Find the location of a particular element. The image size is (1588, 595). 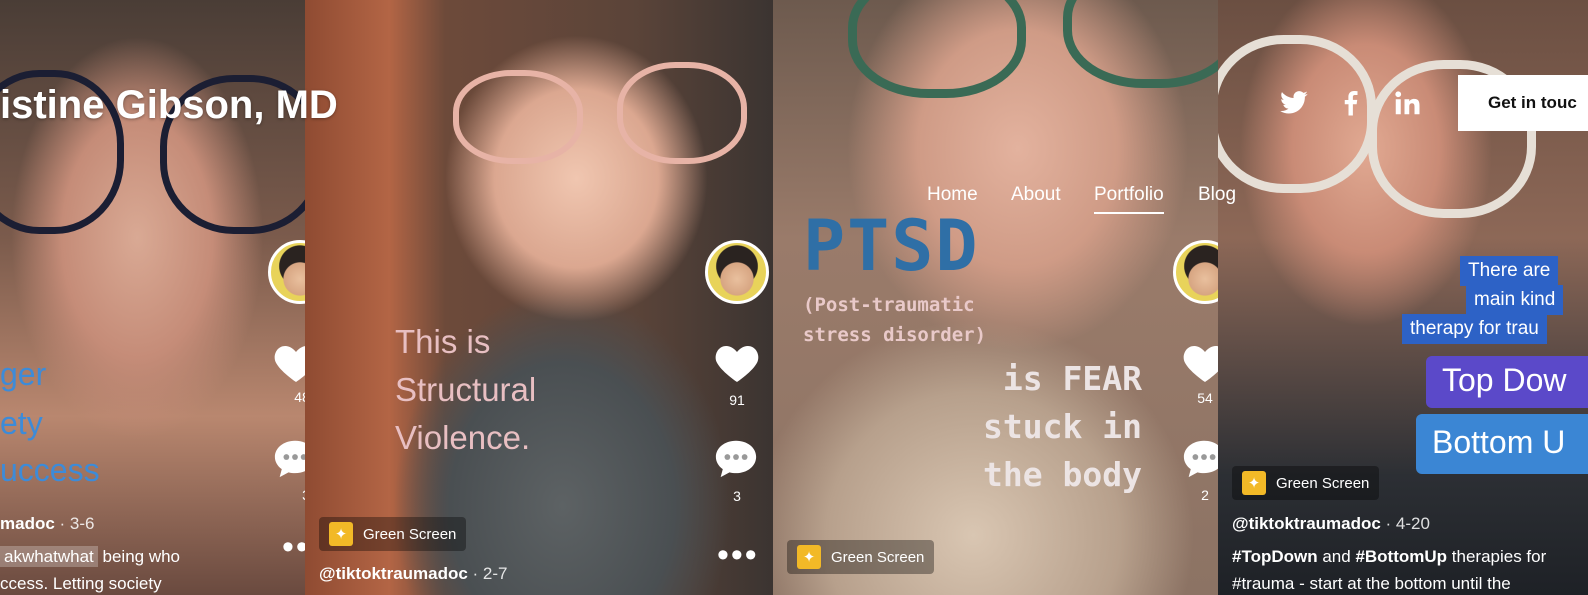

hashtag: #TopDown is located at coordinates (1275, 556).